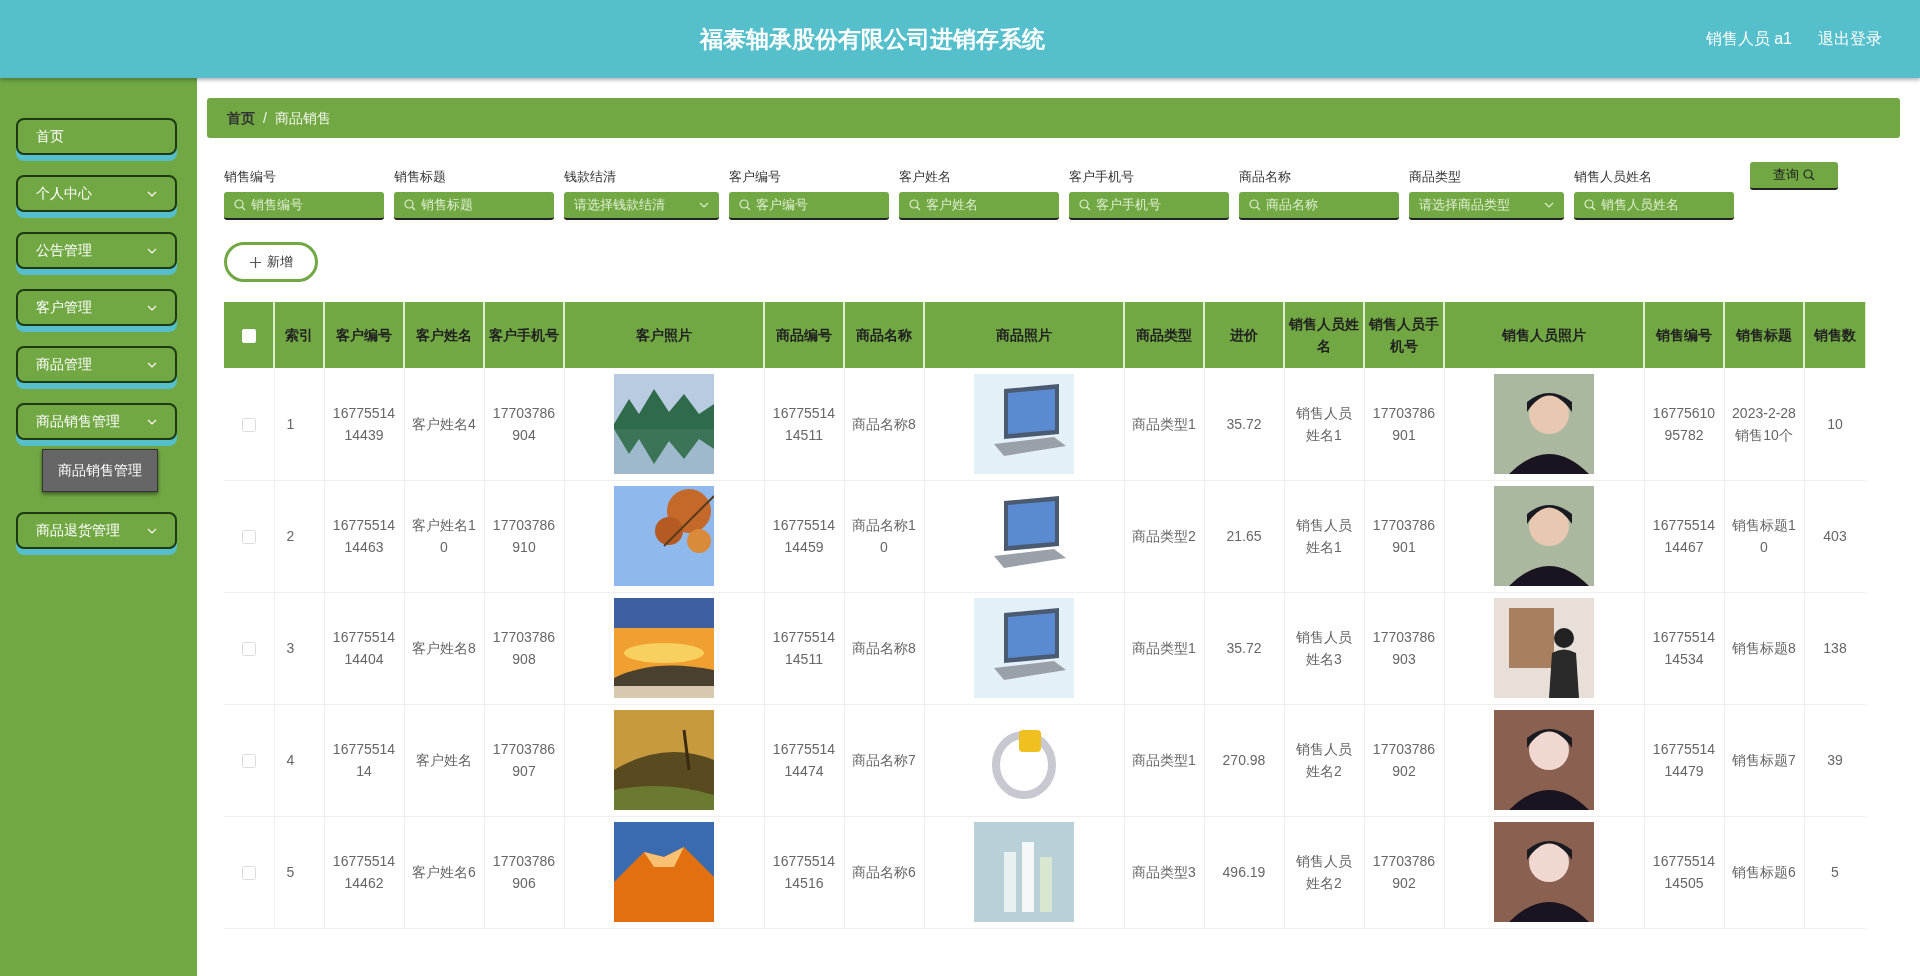  I want to click on add-button: 新增, so click(271, 262).